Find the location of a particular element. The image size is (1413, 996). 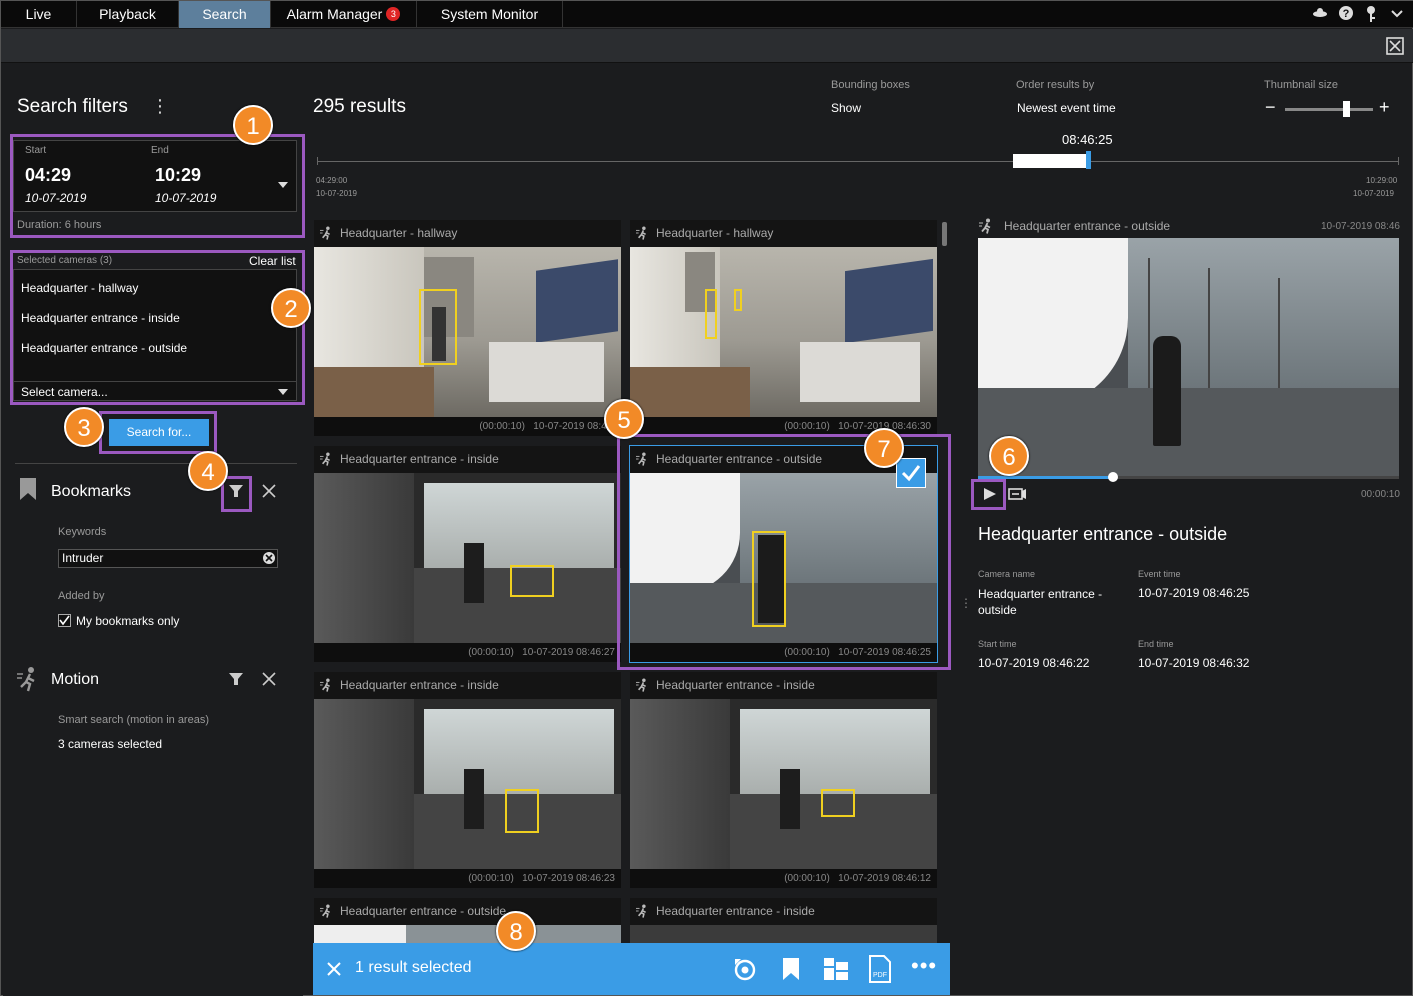

order-results-label: Order results by is located at coordinates (1055, 85).